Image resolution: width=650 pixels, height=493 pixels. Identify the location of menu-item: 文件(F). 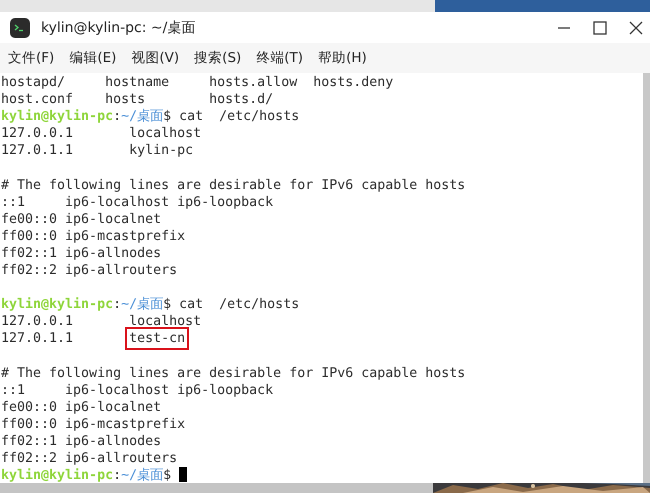
(31, 58).